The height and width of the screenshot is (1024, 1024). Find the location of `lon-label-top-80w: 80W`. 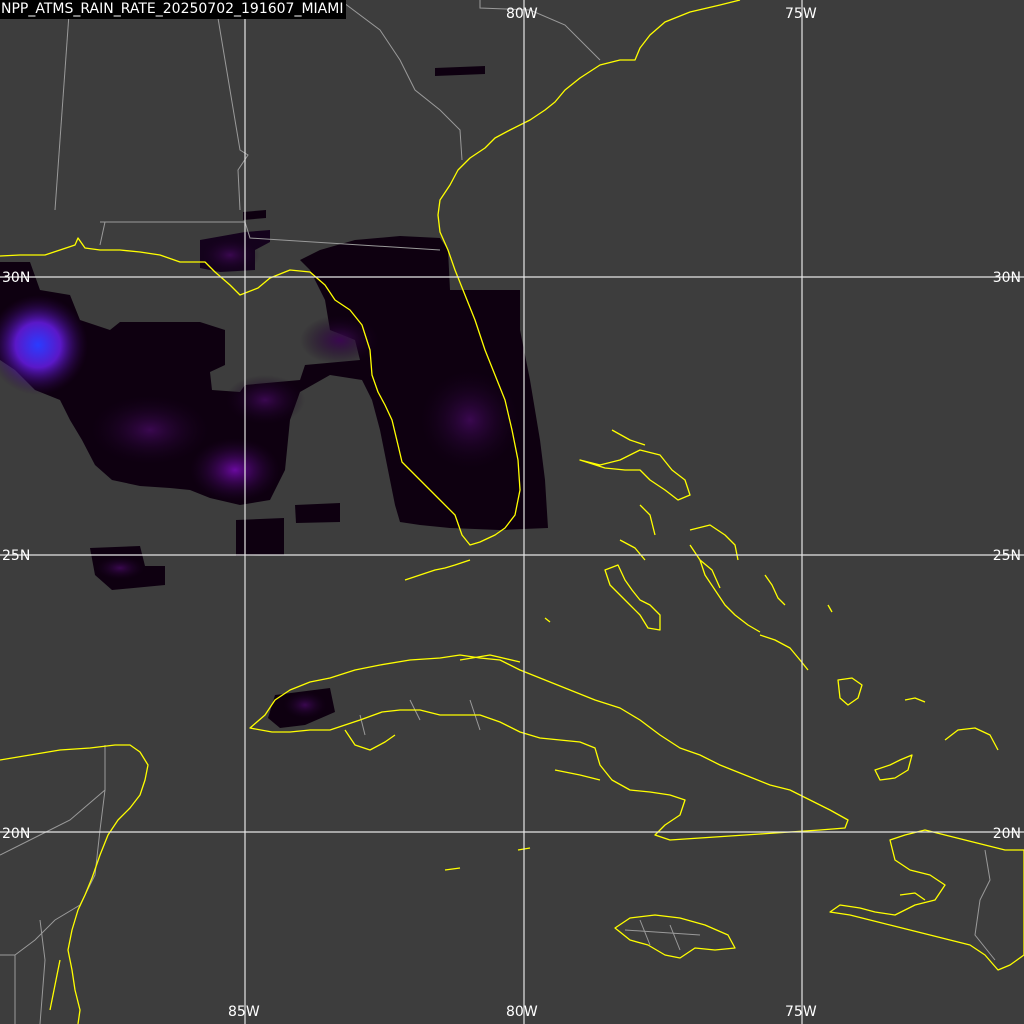

lon-label-top-80w: 80W is located at coordinates (522, 14).